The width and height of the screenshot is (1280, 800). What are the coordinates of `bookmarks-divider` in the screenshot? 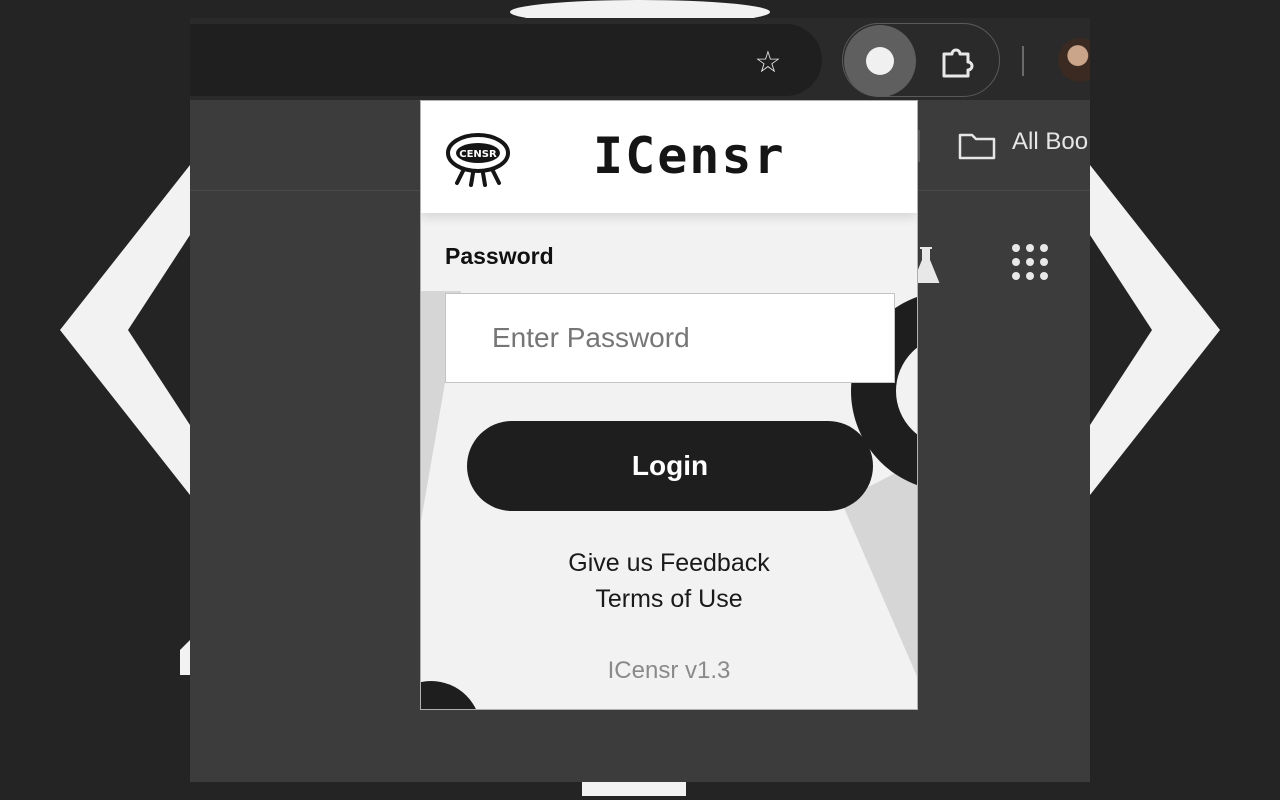 It's located at (919, 146).